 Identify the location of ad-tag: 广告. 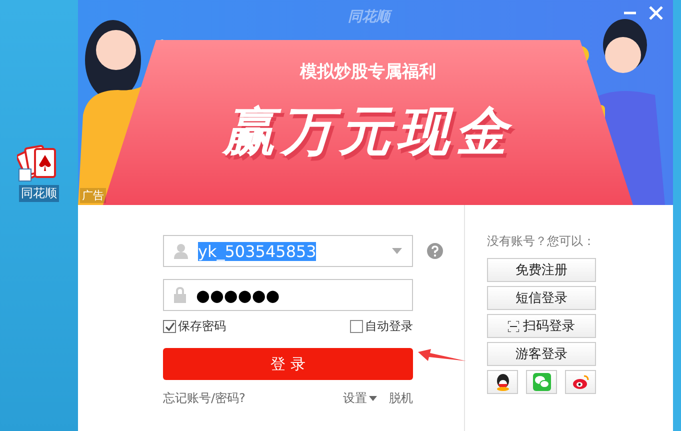
(93, 195).